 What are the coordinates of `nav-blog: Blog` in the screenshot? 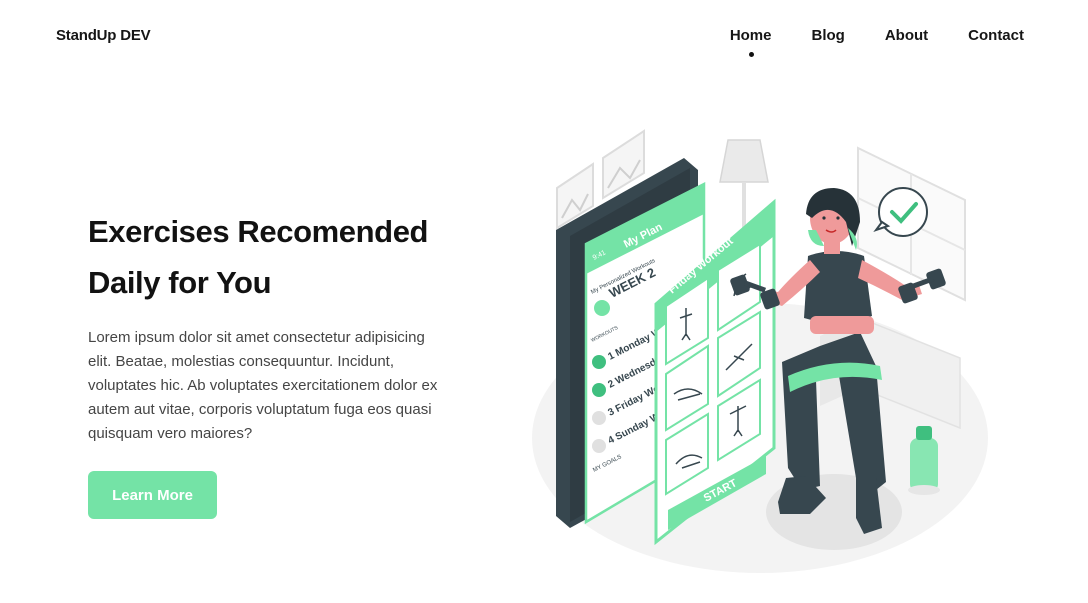 It's located at (828, 35).